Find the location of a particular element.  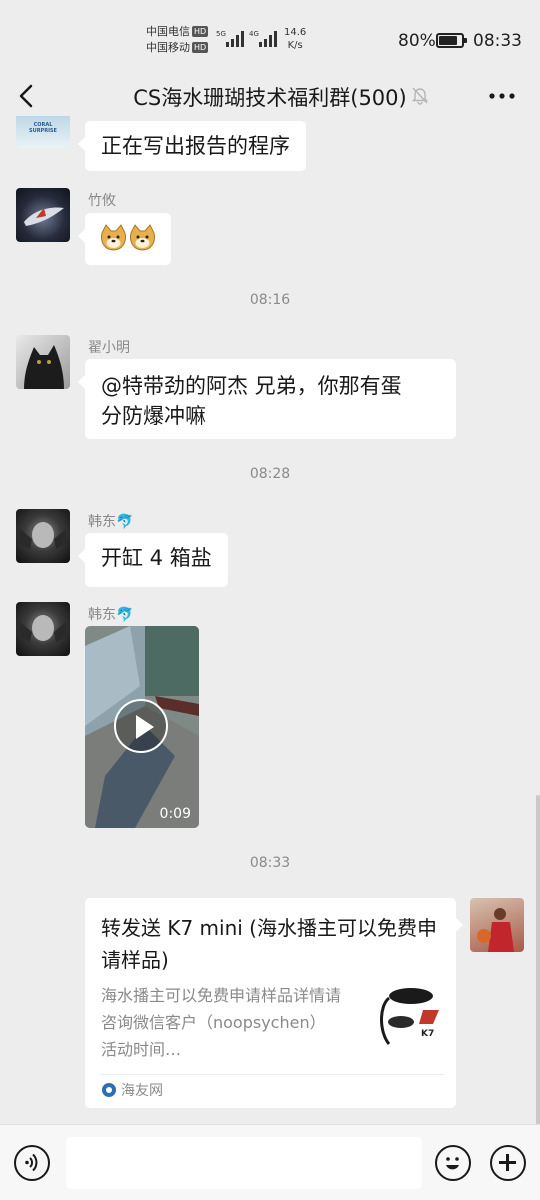

message-bubble is located at coordinates (124, 239).